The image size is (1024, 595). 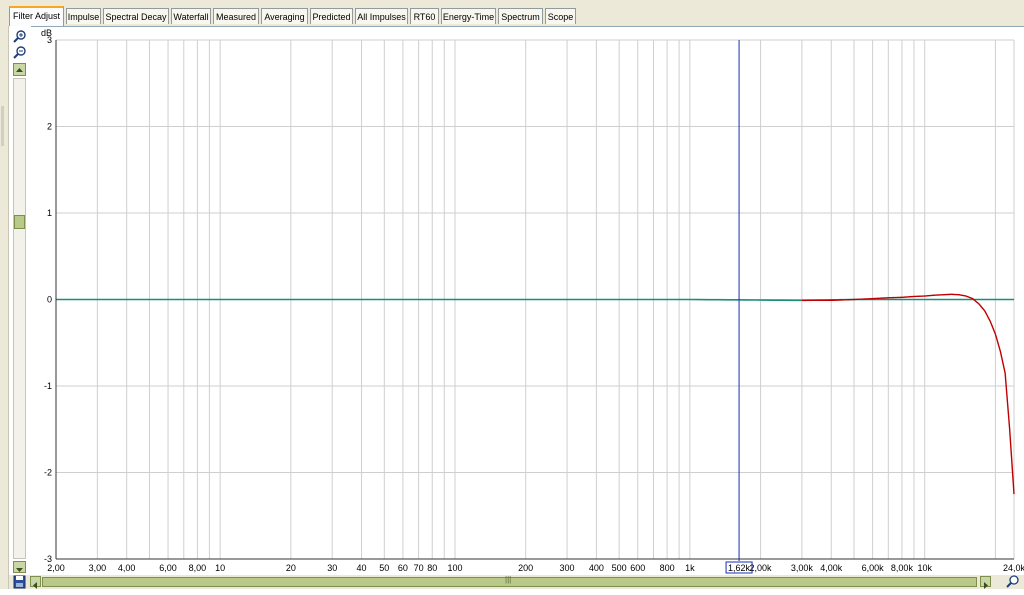 I want to click on tab-waterfall: Waterfall, so click(x=191, y=16).